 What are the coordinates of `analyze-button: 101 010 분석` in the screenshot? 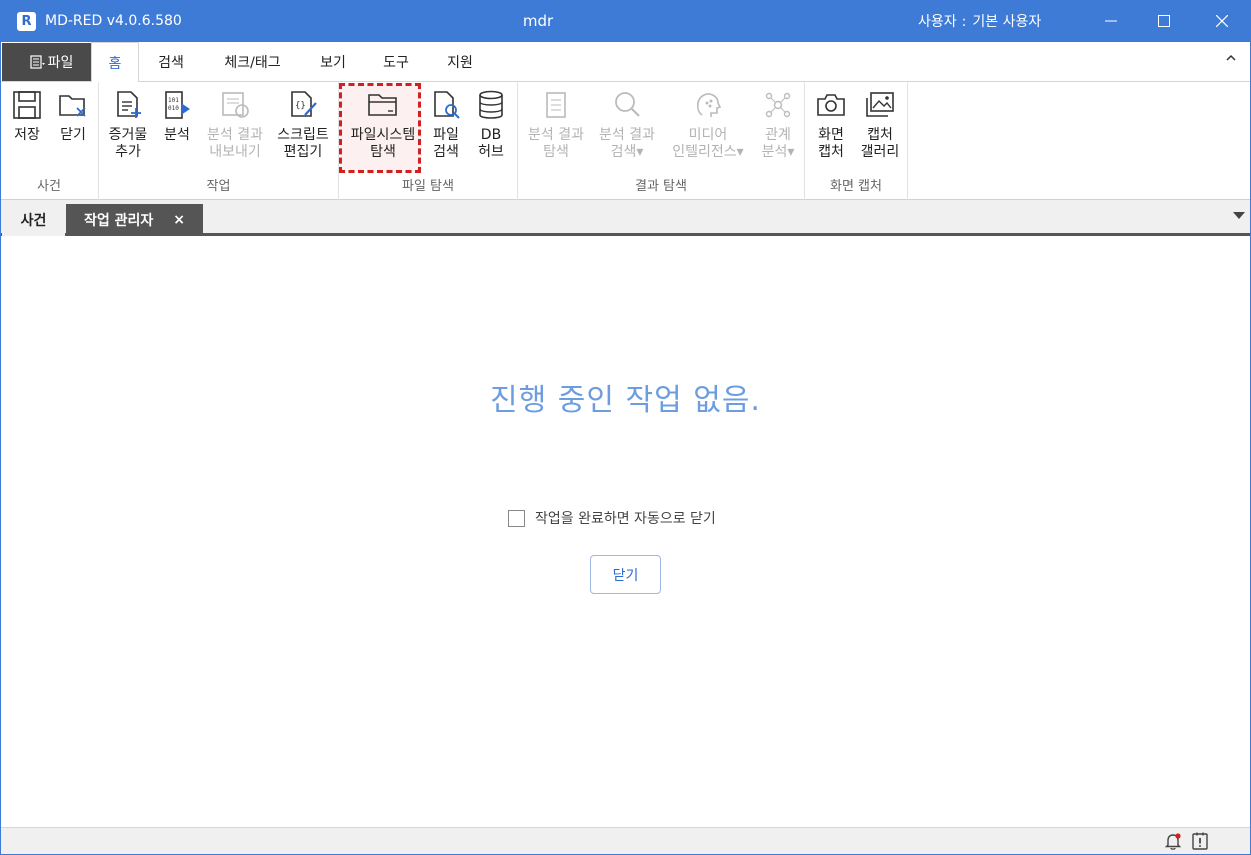 It's located at (177, 116).